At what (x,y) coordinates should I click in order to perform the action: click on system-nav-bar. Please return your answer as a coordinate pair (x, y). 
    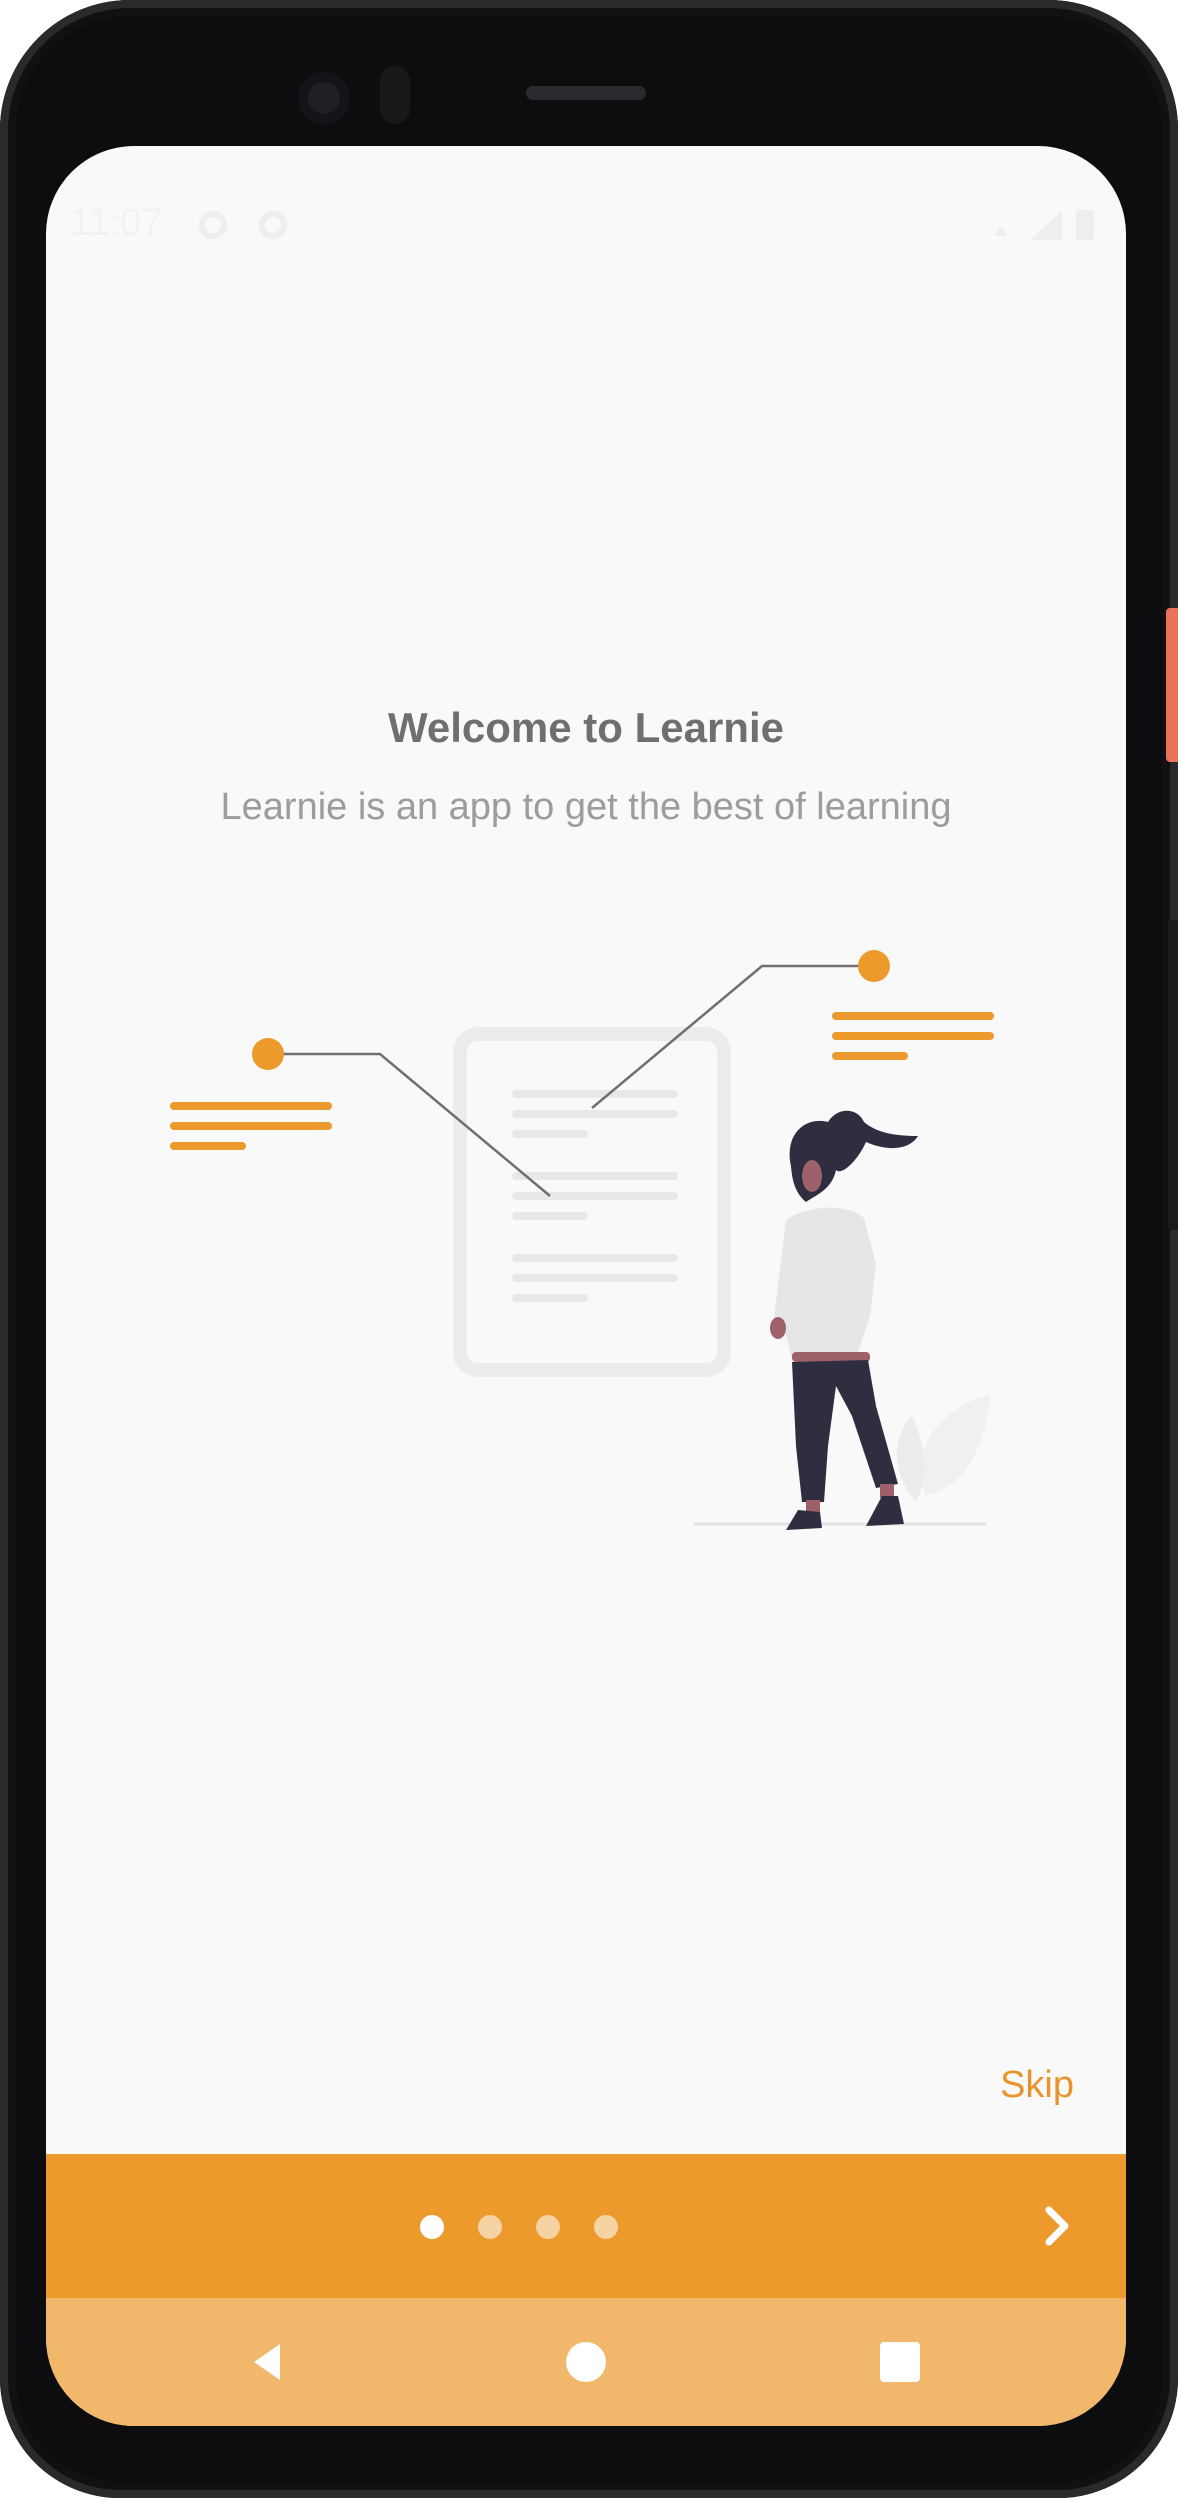
    Looking at the image, I should click on (586, 2362).